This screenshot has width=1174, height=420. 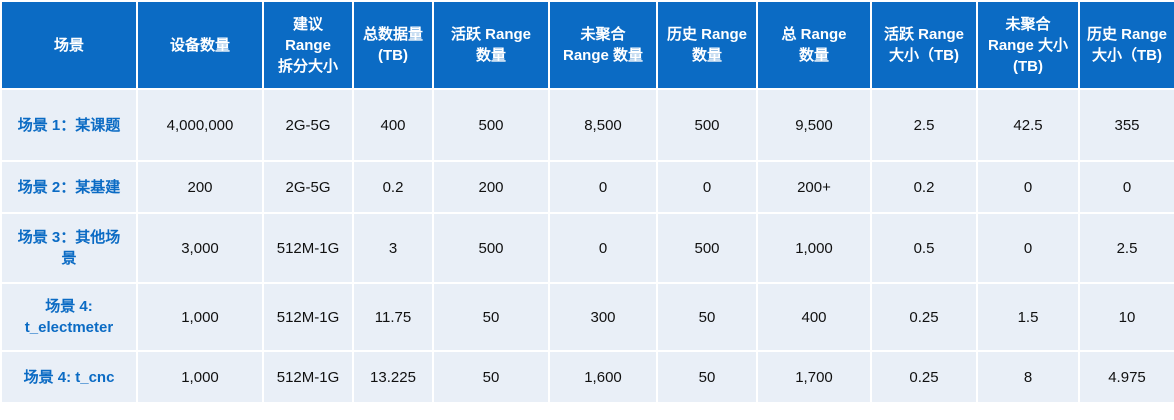 What do you see at coordinates (491, 45) in the screenshot?
I see `header-active-range-count: 活跃 Range 数量` at bounding box center [491, 45].